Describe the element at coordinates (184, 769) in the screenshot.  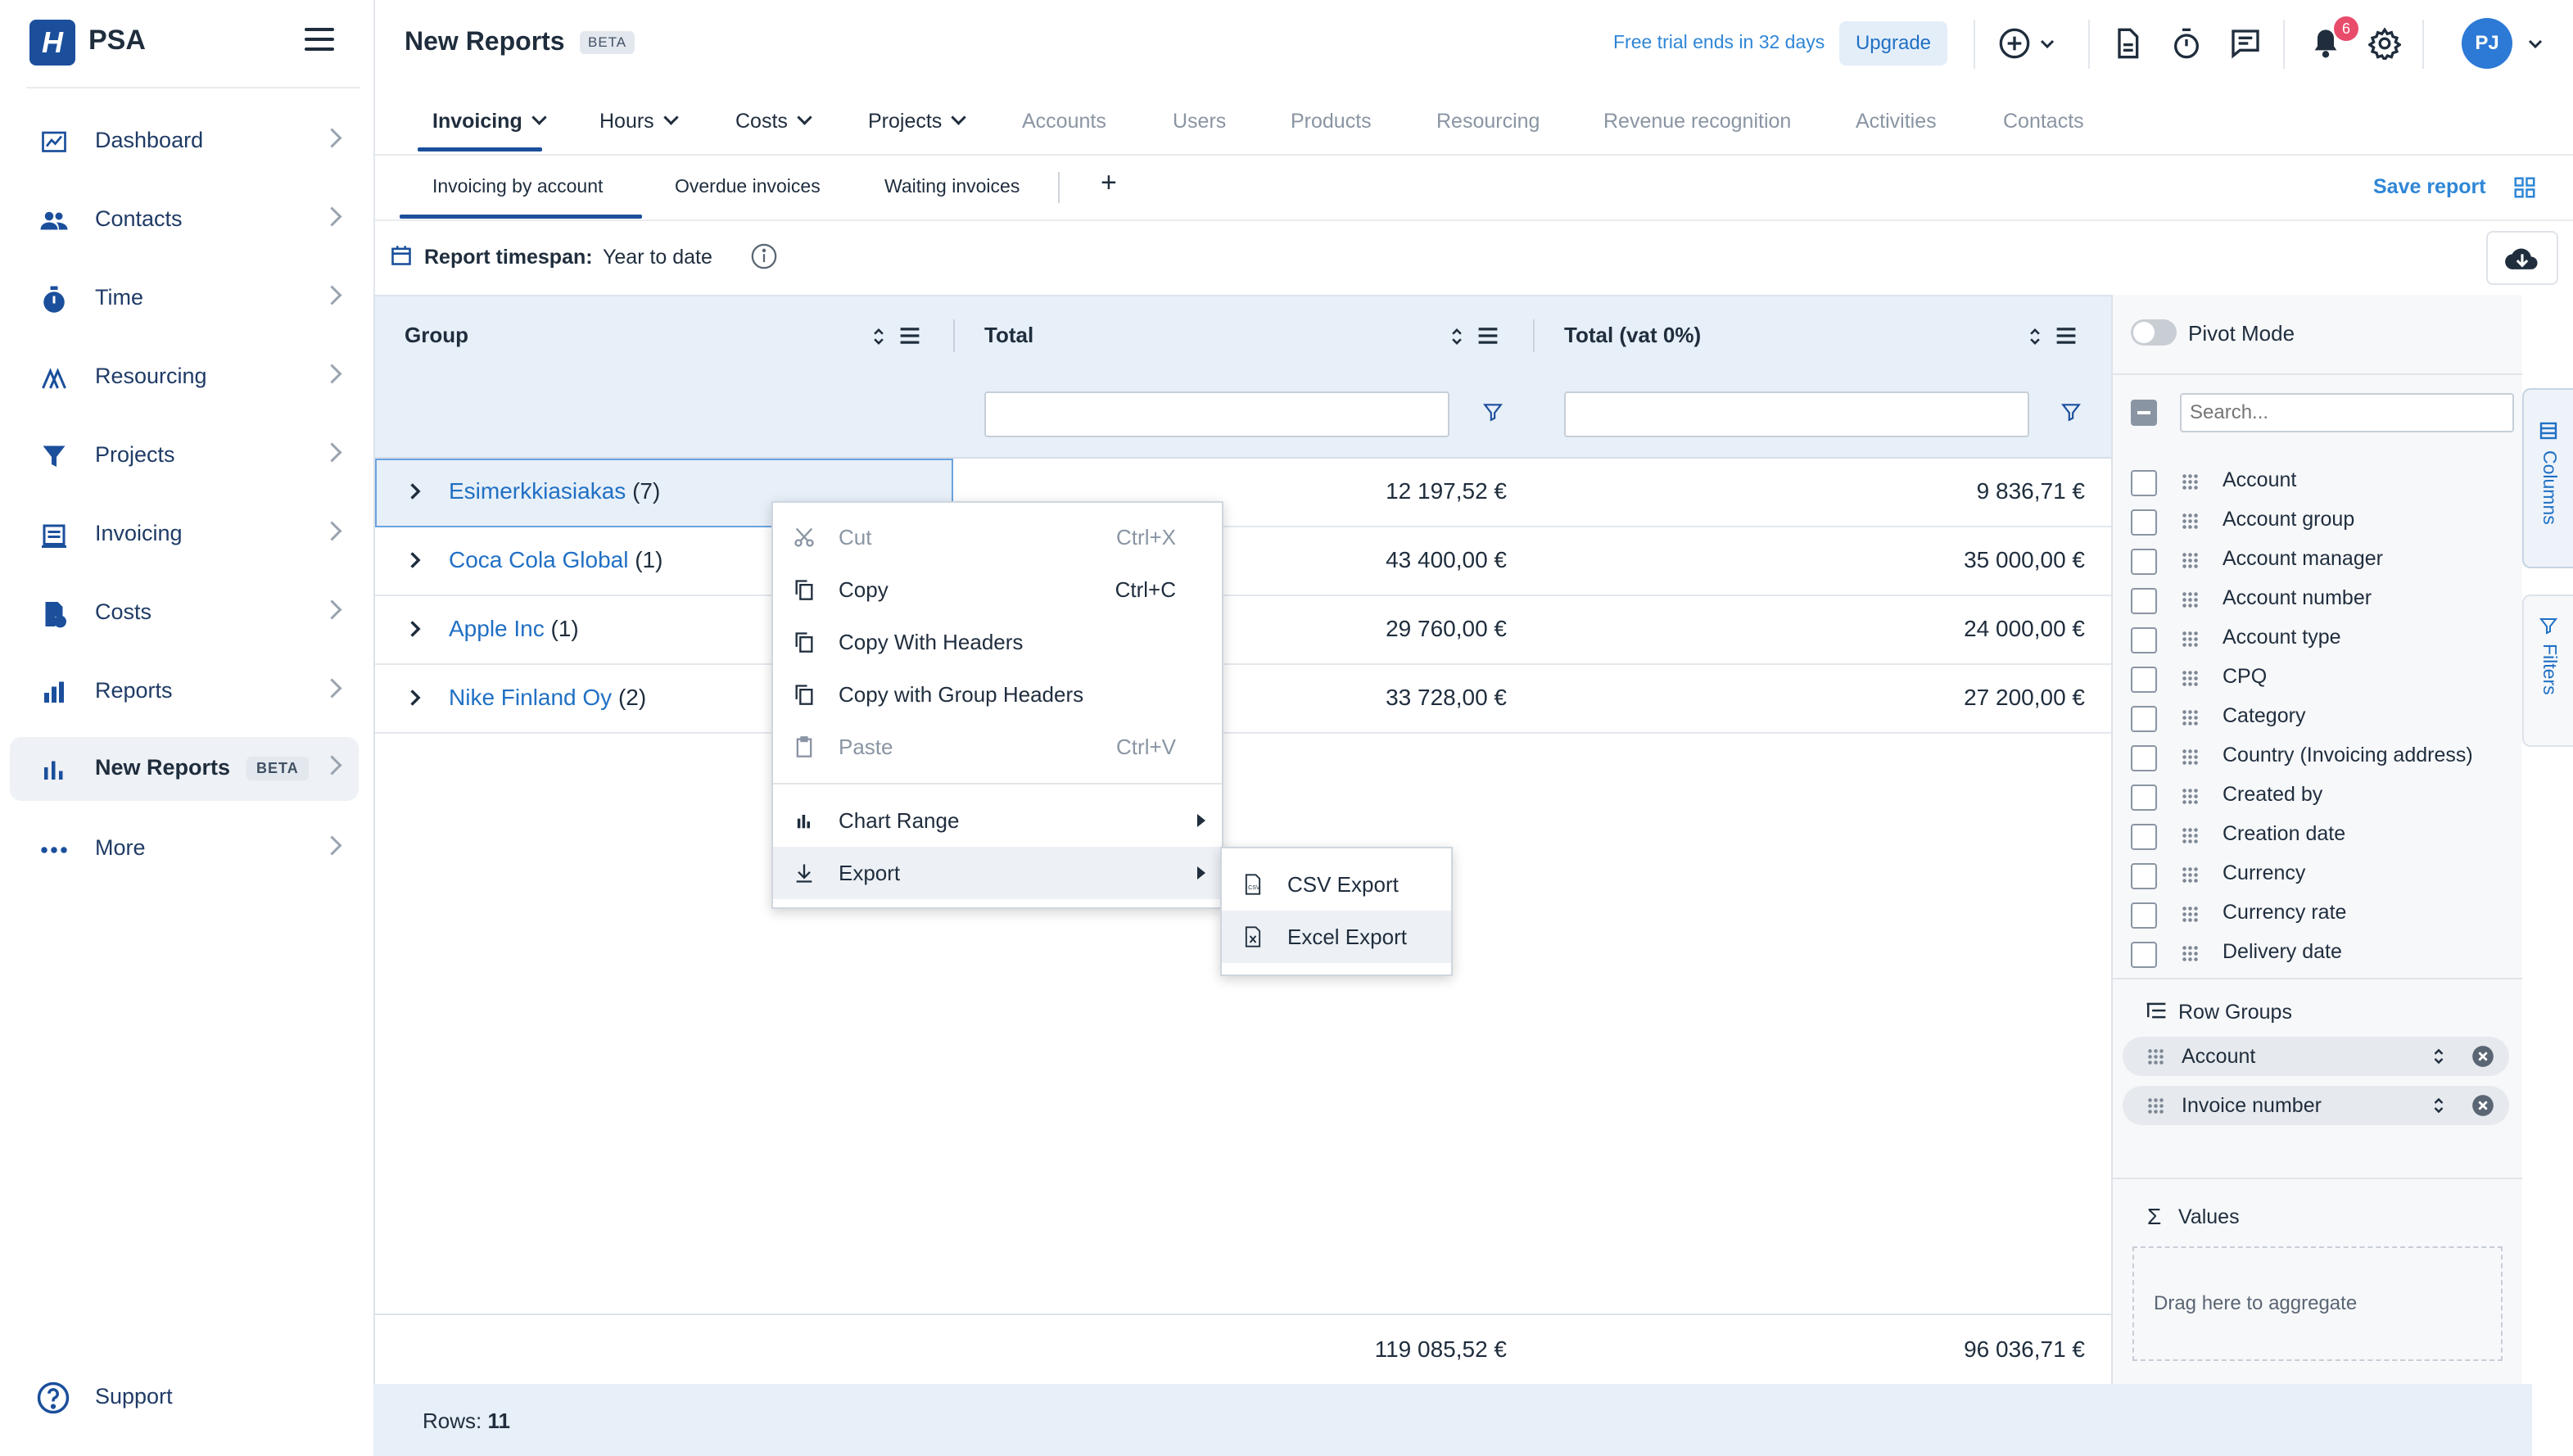
I see `sidebar-item-new-reports: New Reports BETA` at that location.